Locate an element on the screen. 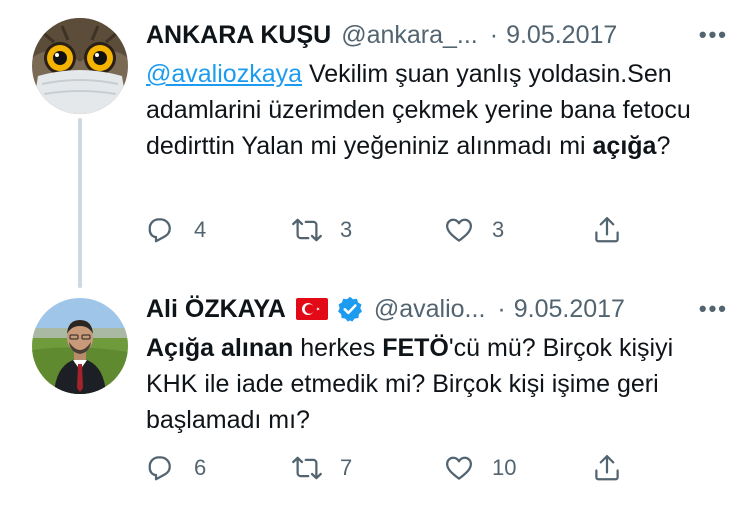 The height and width of the screenshot is (516, 750). reply-count: 6 is located at coordinates (200, 467).